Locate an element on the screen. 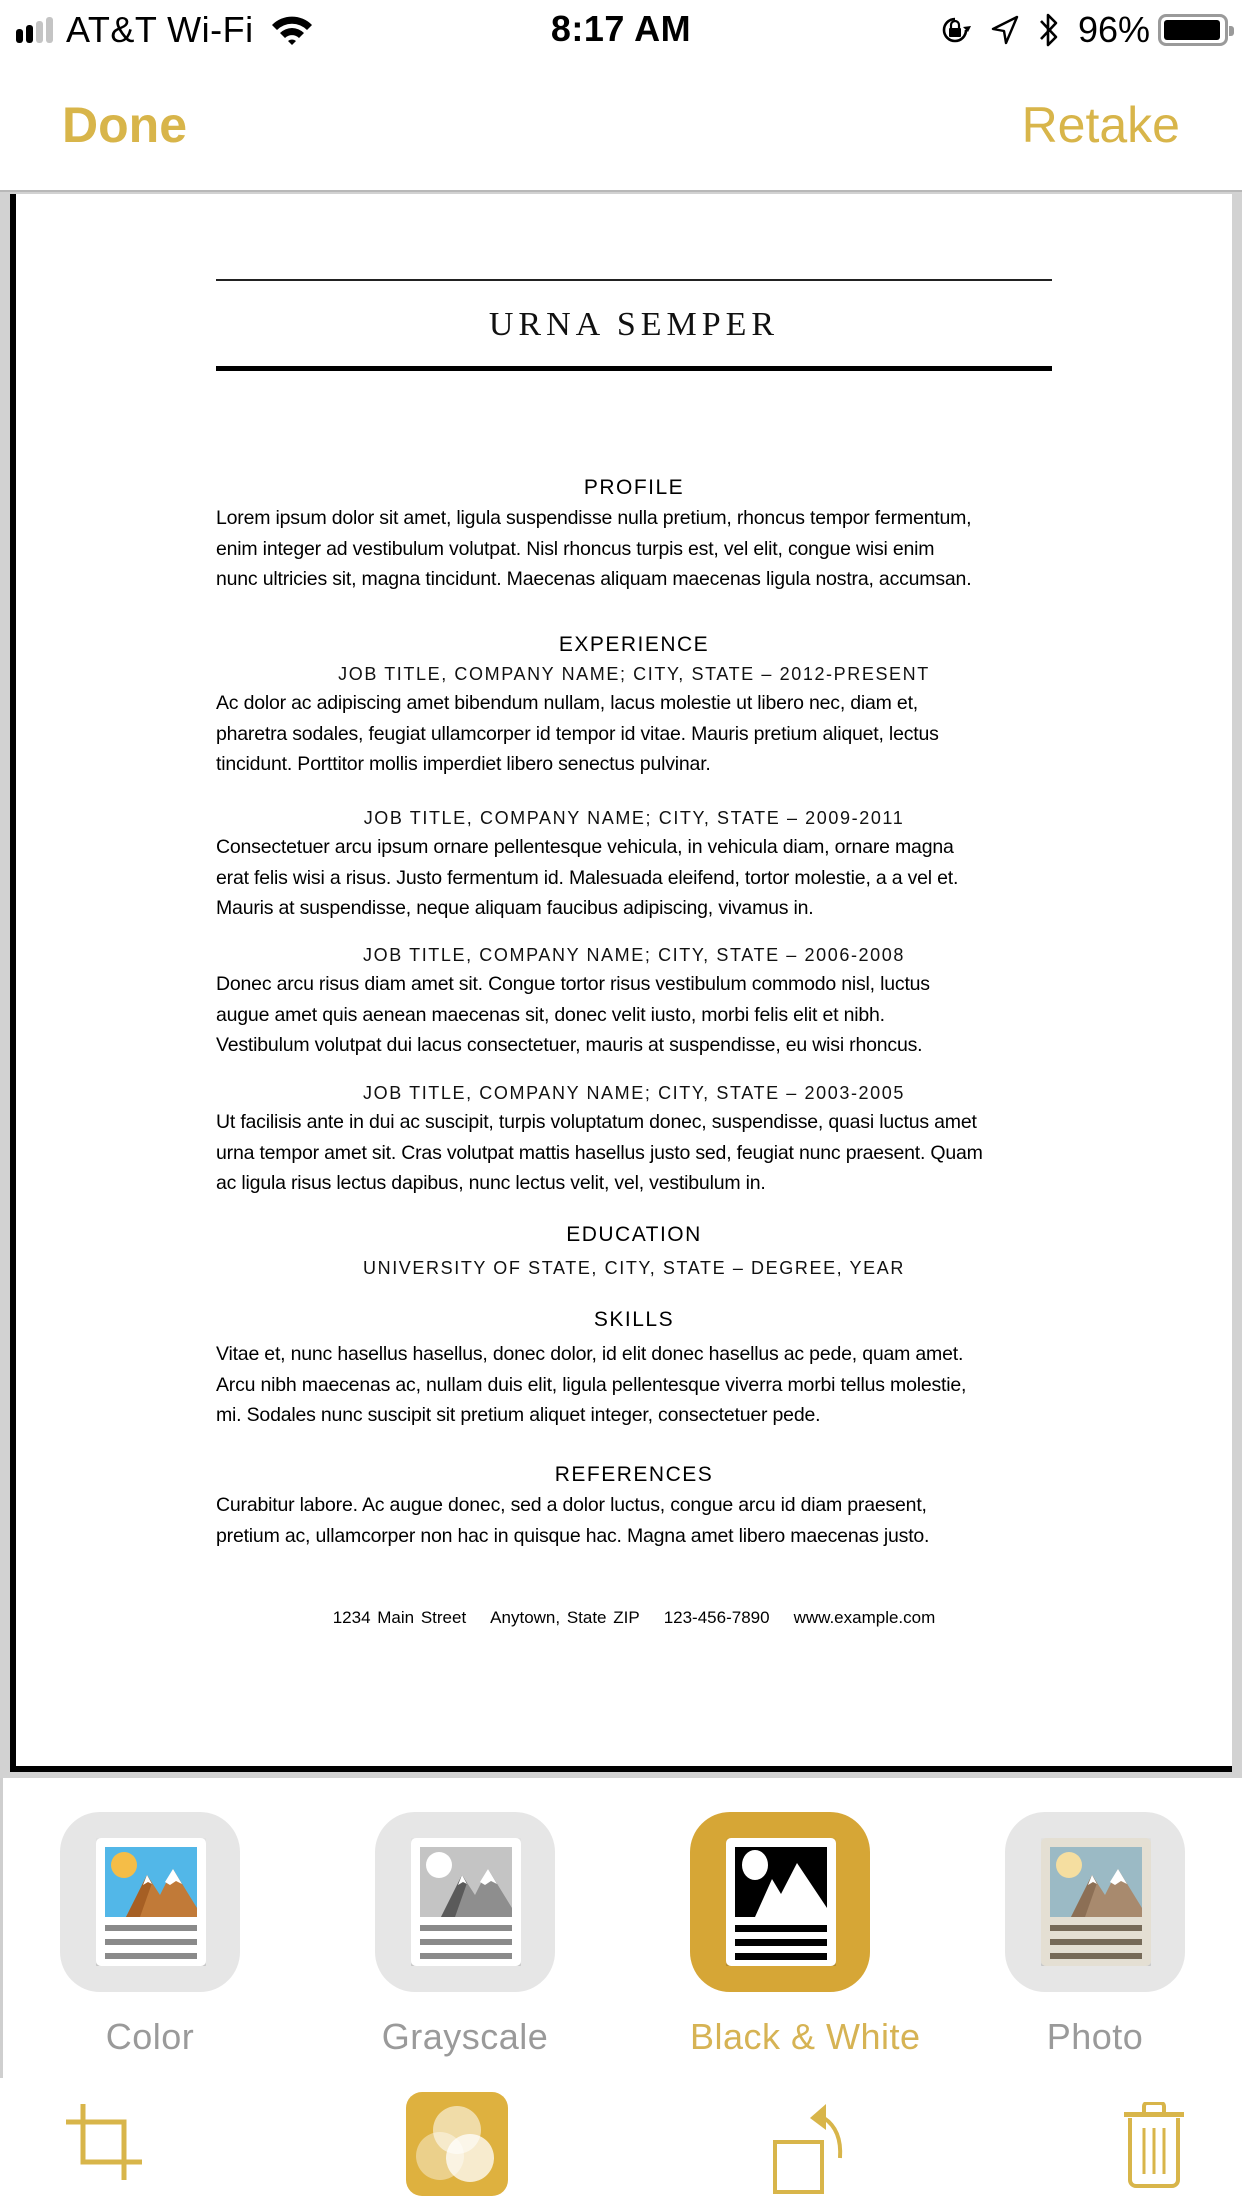 This screenshot has height=2208, width=1242. footer-website: www.example.com is located at coordinates (864, 1617).